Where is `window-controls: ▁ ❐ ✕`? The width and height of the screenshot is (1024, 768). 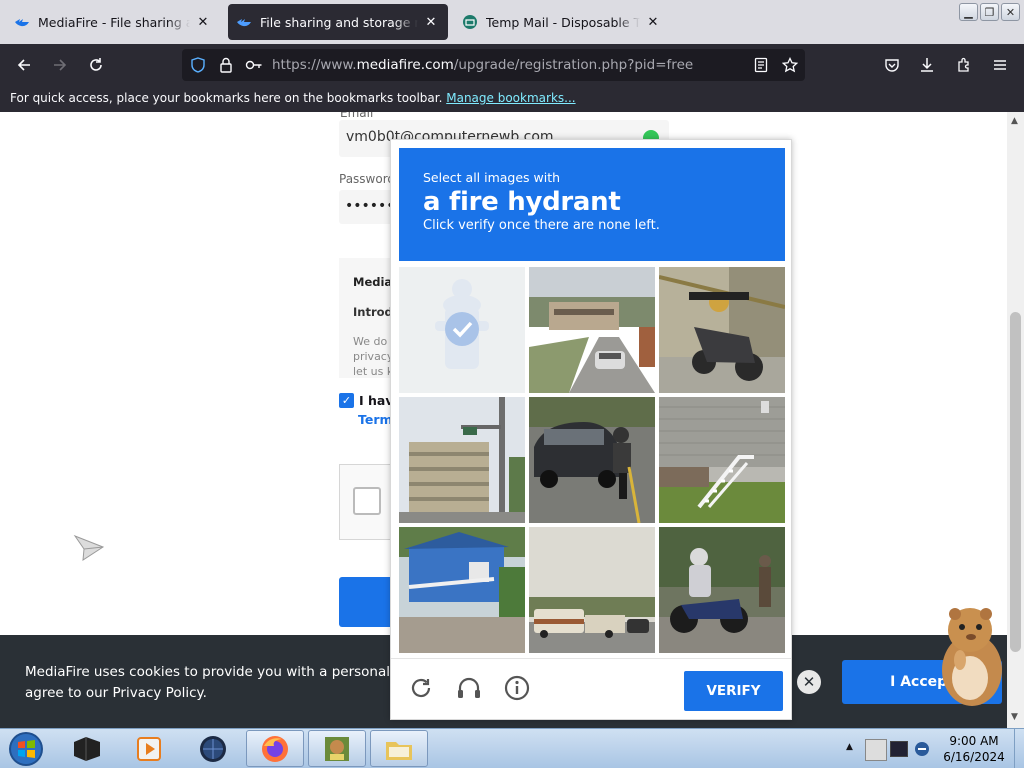 window-controls: ▁ ❐ ✕ is located at coordinates (989, 12).